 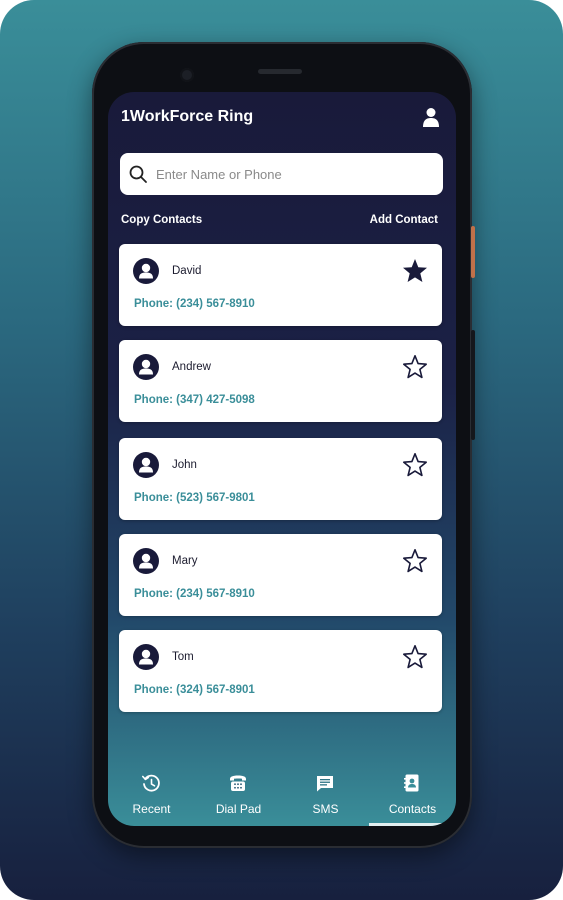 I want to click on bottom-nav: Recent Dial Pad SMS Contacts, so click(x=282, y=797).